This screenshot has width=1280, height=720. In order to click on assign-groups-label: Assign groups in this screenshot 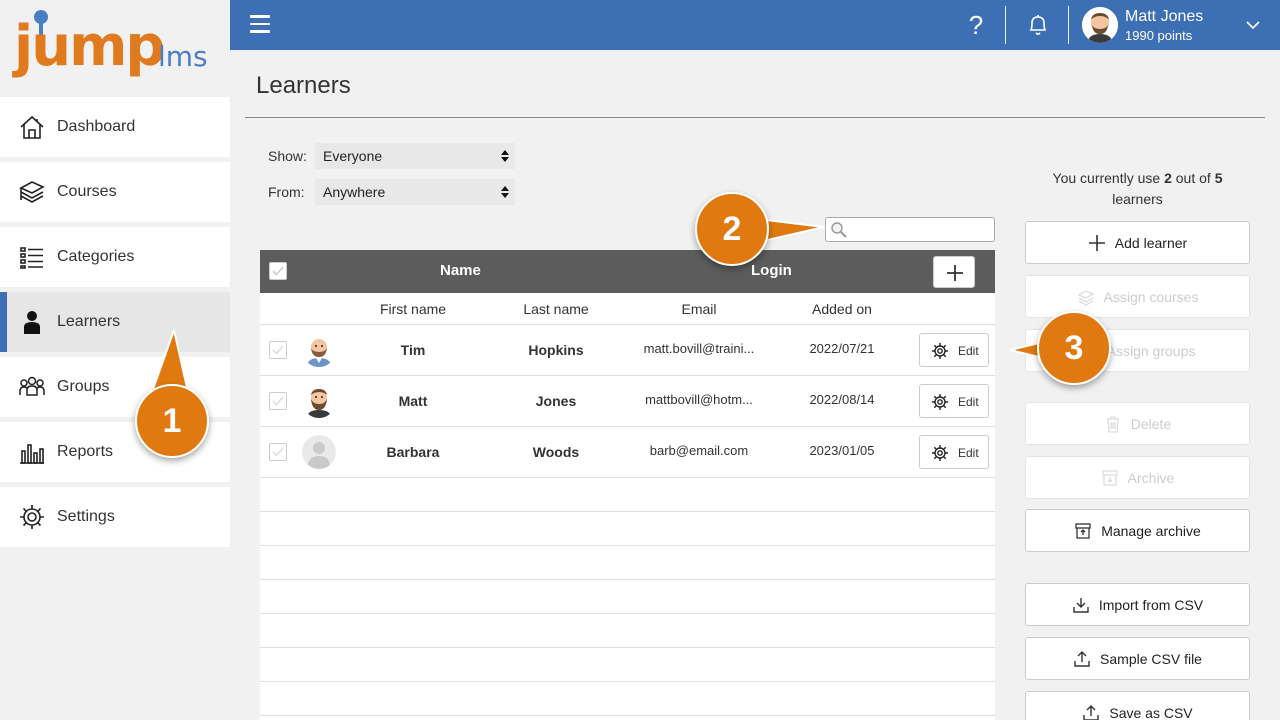, I will do `click(1151, 350)`.